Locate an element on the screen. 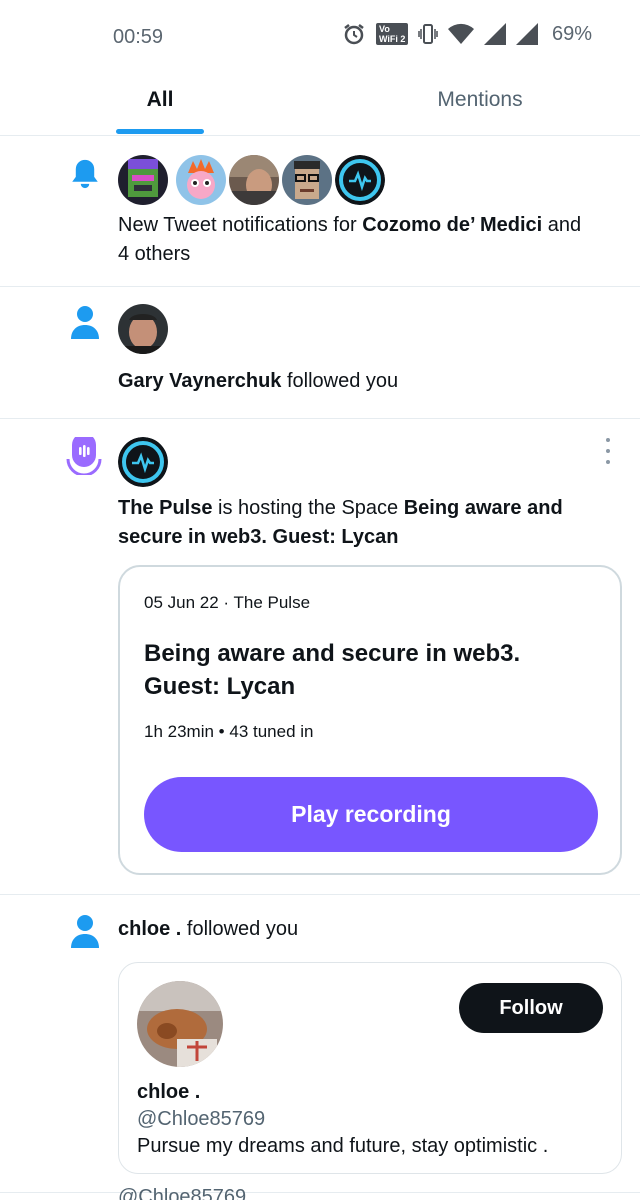 This screenshot has height=1200, width=640. user-name: Gary Vaynerchuk is located at coordinates (199, 381).